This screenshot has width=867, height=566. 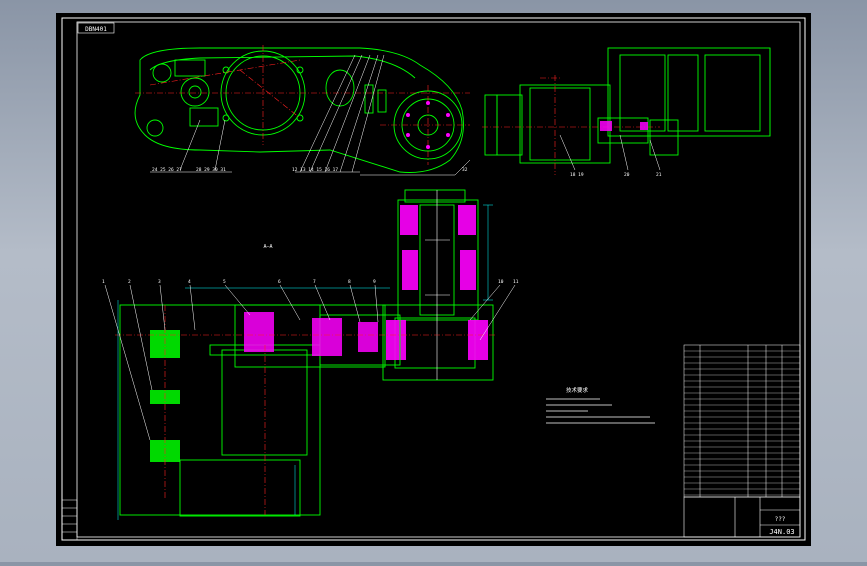 What do you see at coordinates (577, 175) in the screenshot?
I see `svg-text: 18 19` at bounding box center [577, 175].